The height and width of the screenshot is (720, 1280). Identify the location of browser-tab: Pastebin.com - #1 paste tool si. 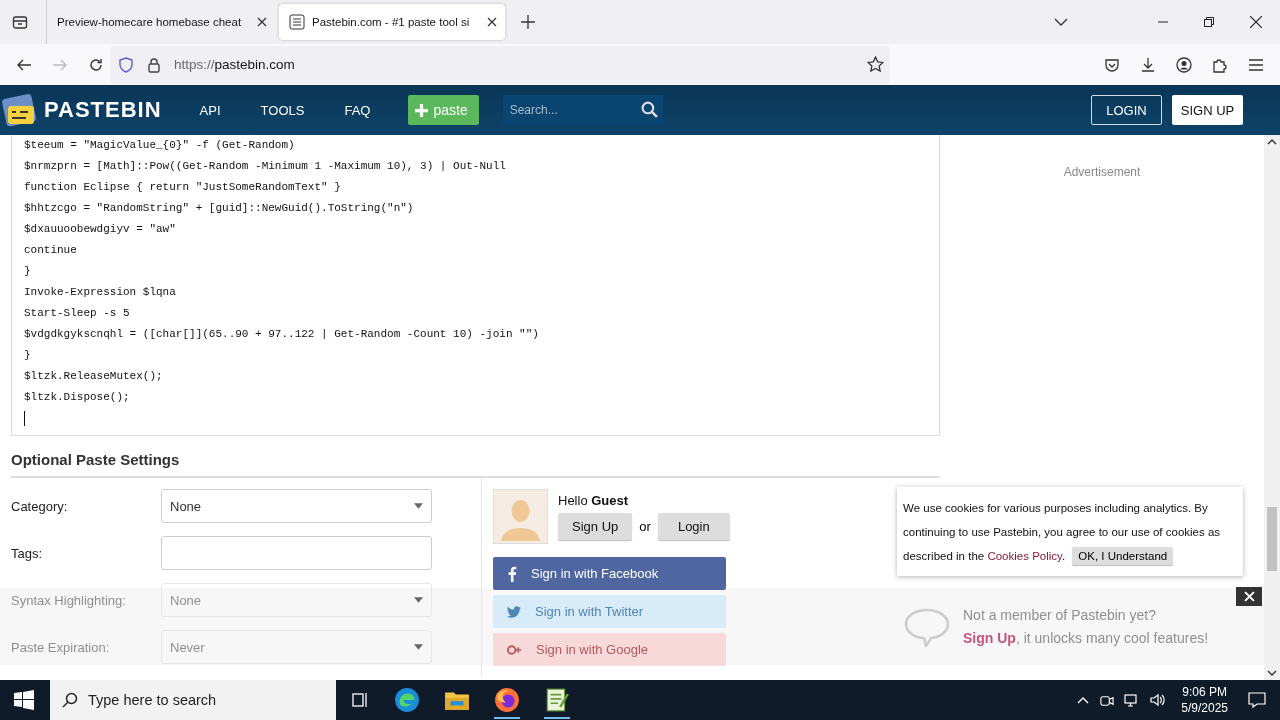
(392, 22).